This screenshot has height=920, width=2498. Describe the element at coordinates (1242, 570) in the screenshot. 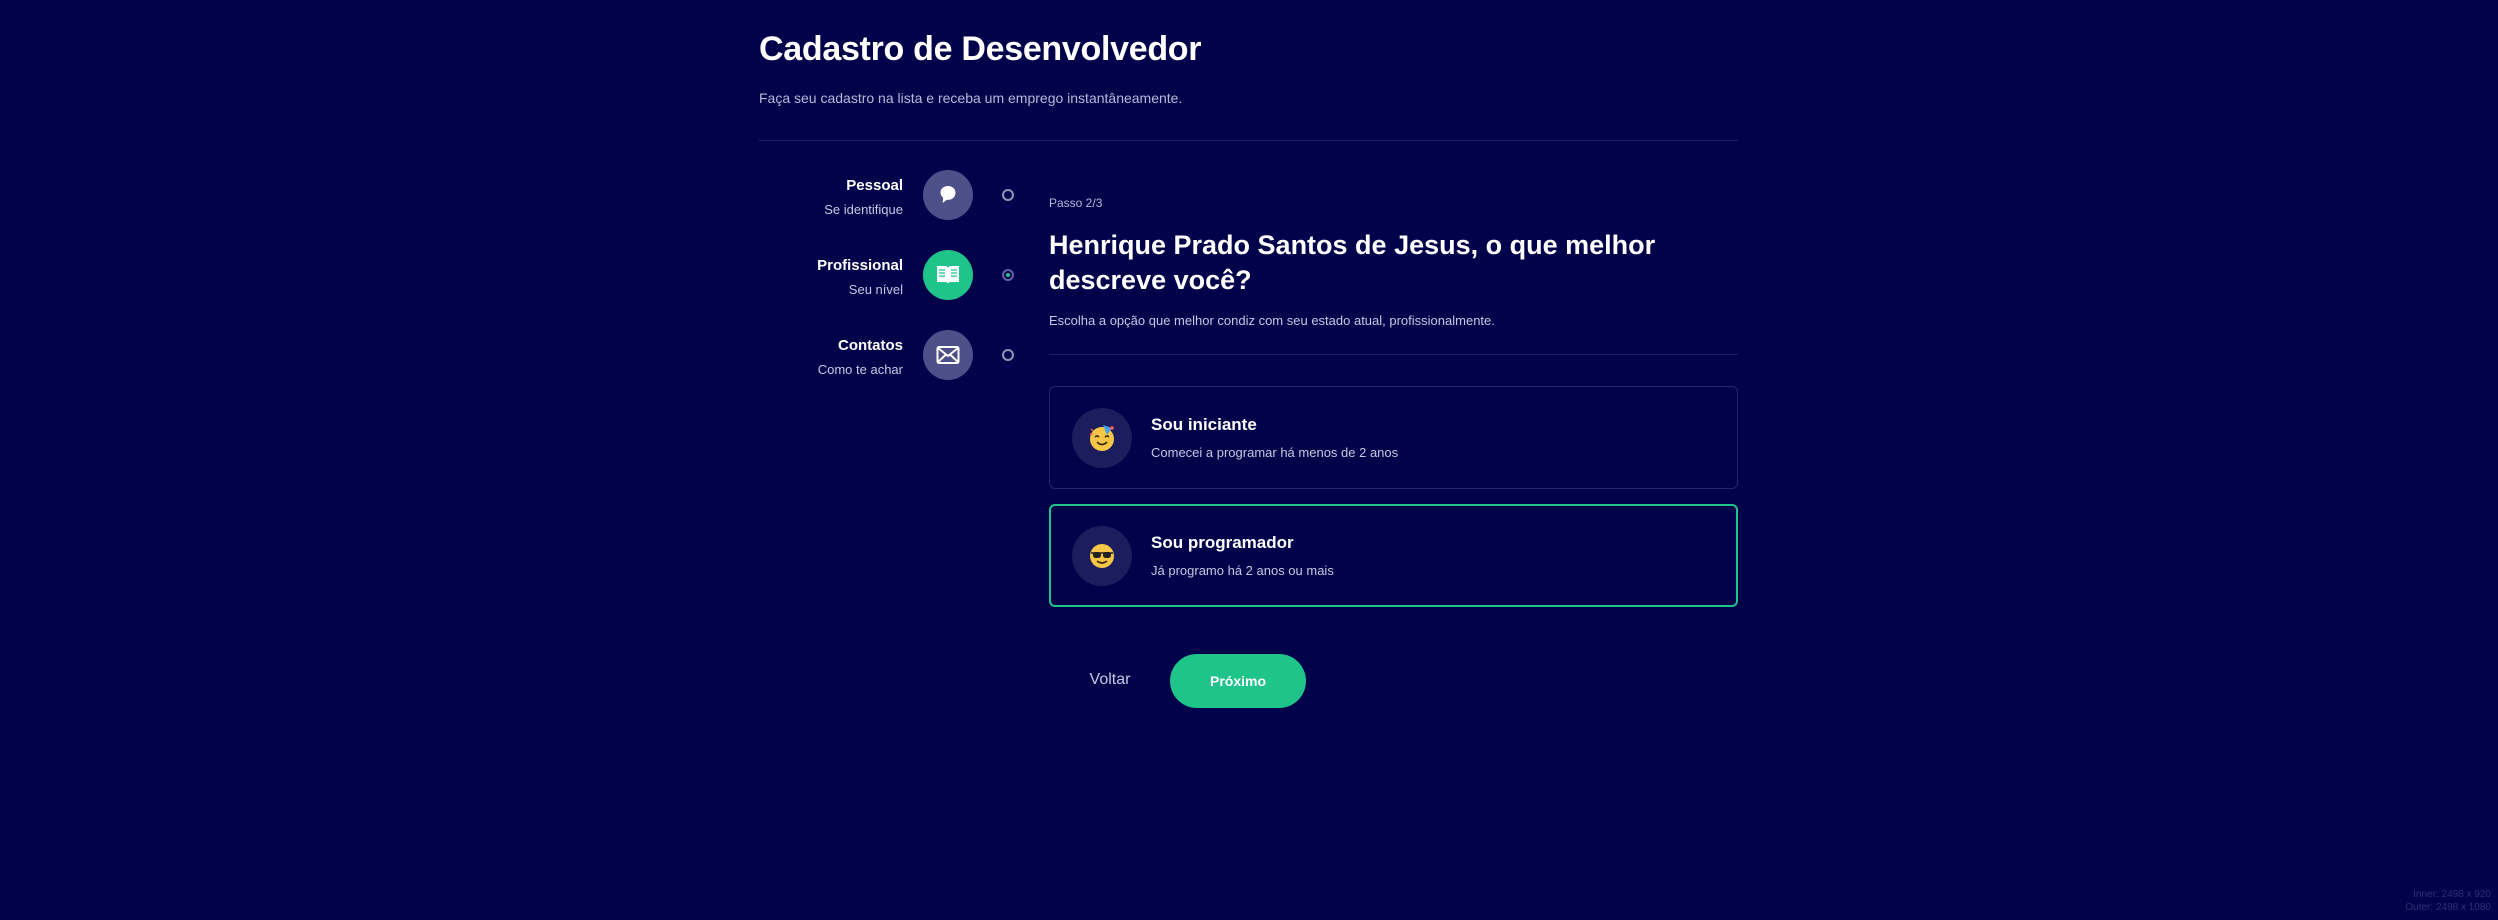

I see `option-description: Já programo há 2 anos ou mais` at that location.